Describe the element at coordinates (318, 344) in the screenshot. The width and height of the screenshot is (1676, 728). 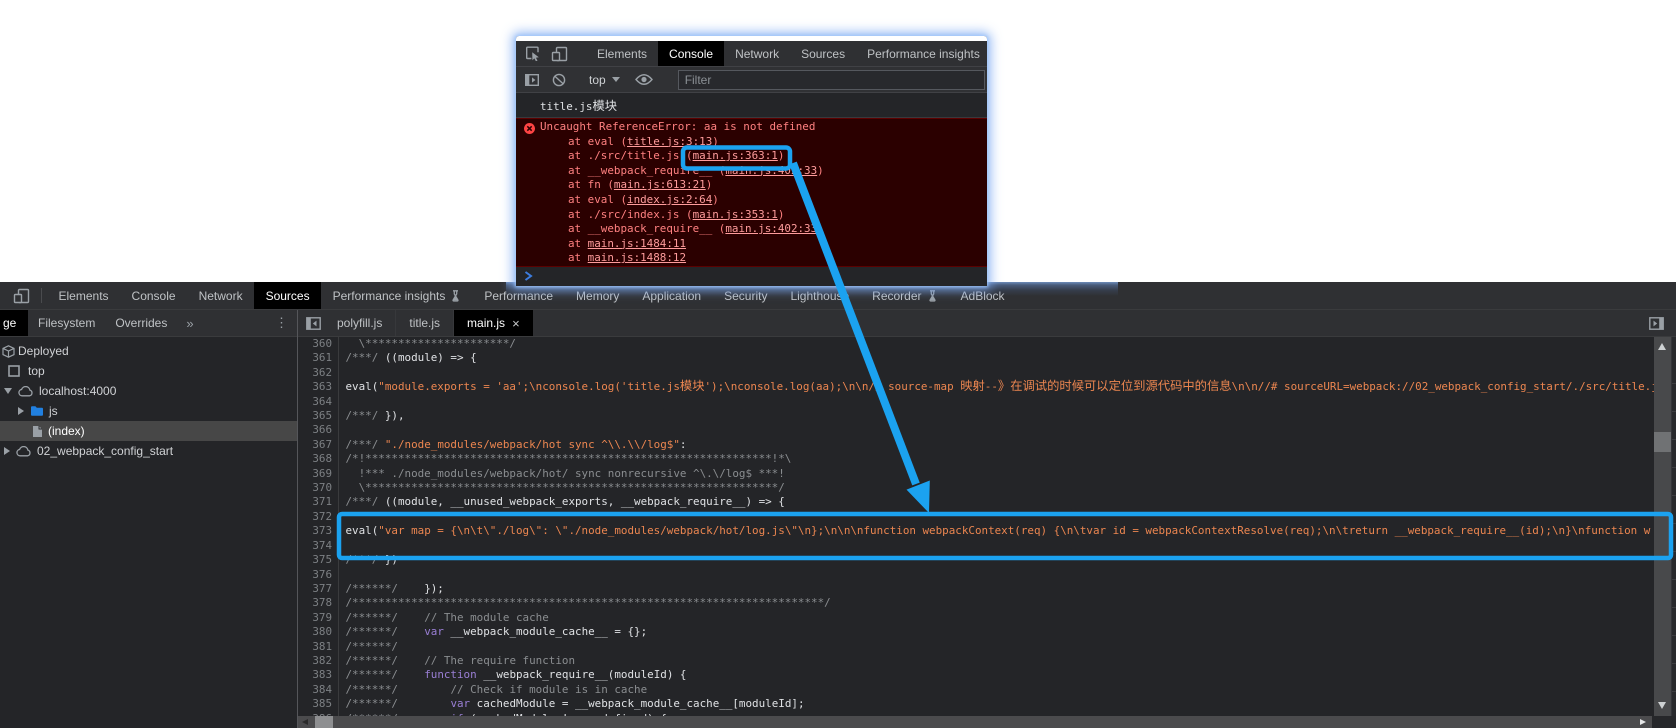
I see `line-number: 360` at that location.